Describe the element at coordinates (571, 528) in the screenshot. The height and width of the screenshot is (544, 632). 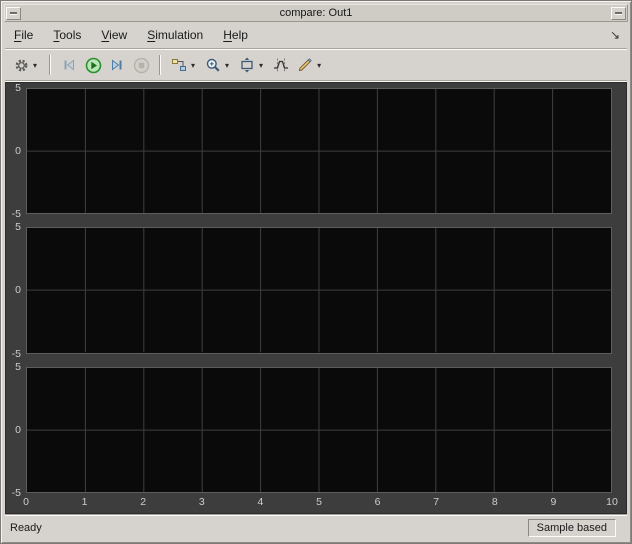
I see `sample-mode-cell: Sample based` at that location.